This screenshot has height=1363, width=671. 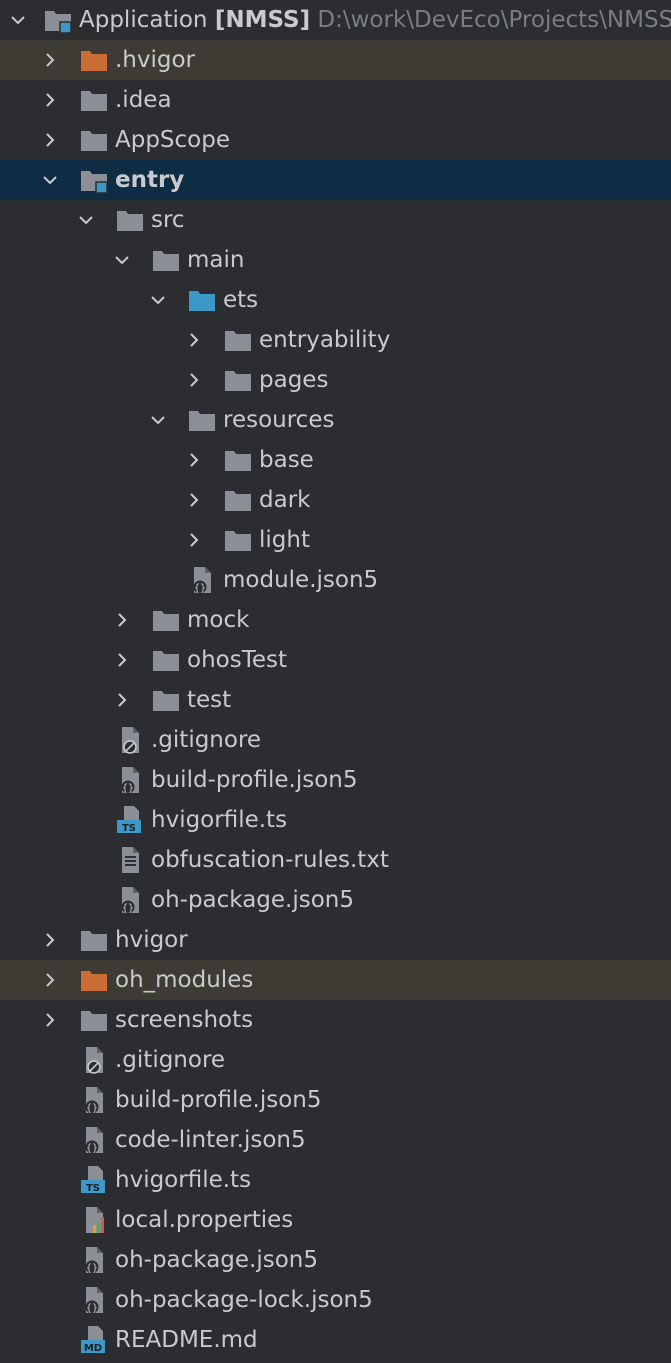 I want to click on tree-item-module-json5: {} module.json5, so click(x=335, y=580).